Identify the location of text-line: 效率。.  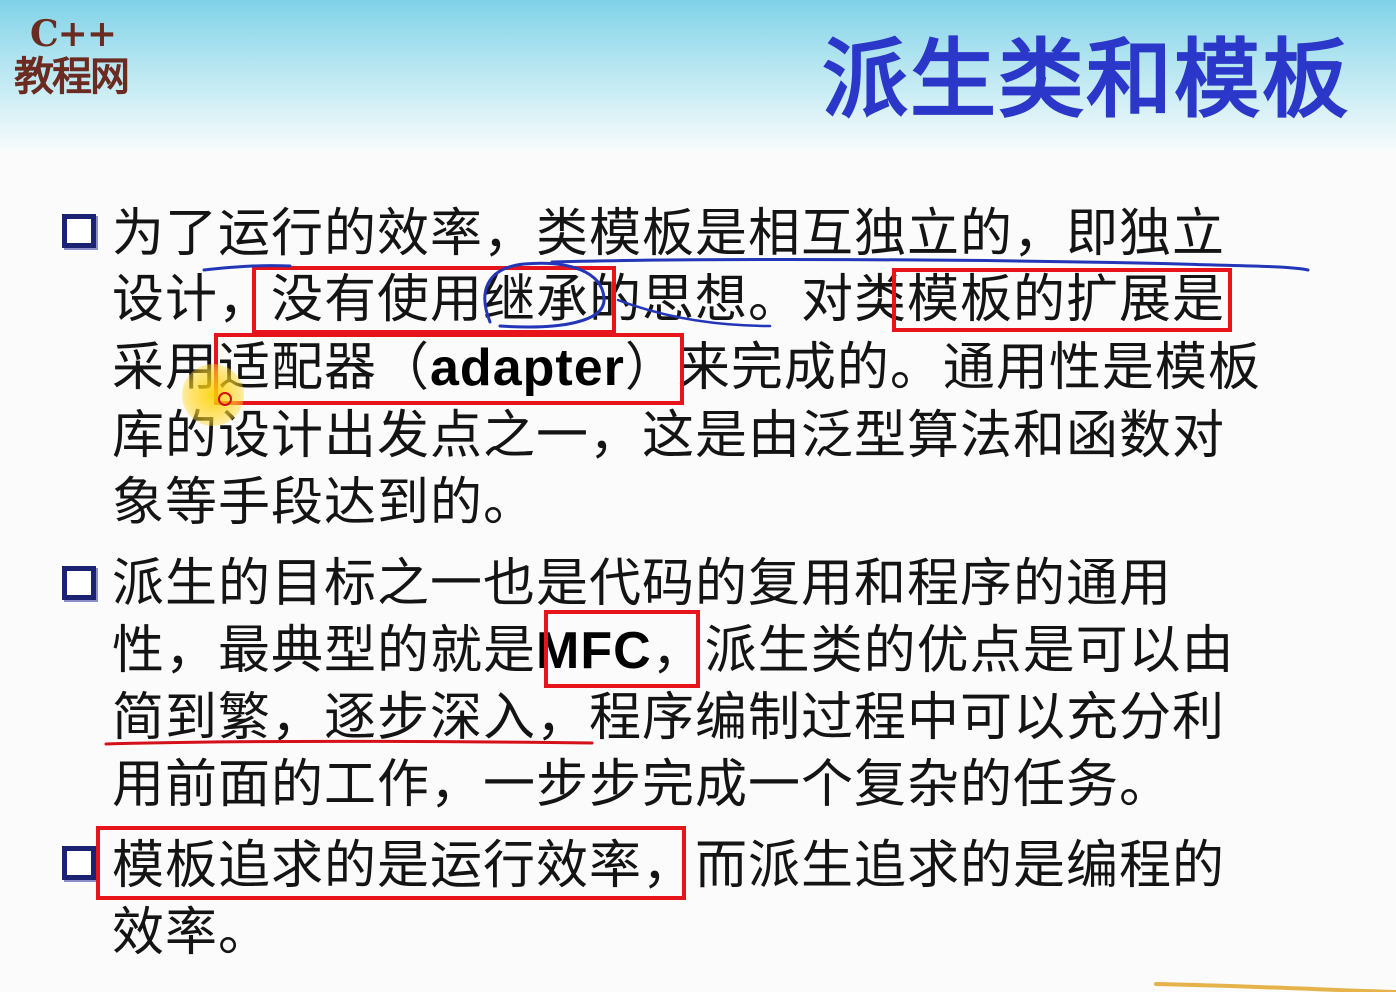
(191, 933).